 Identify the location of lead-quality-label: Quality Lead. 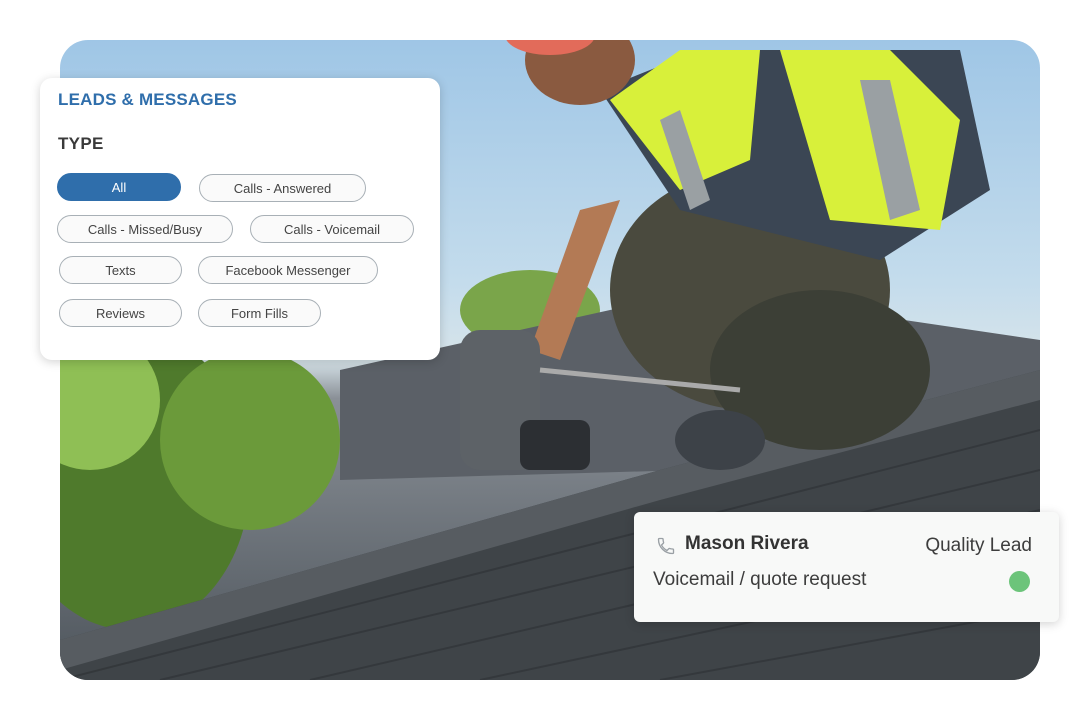
(978, 545).